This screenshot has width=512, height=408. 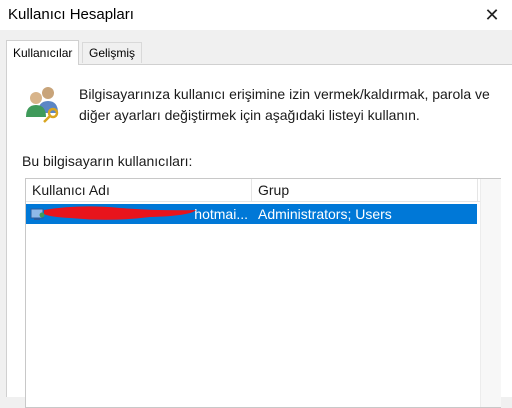 What do you see at coordinates (139, 190) in the screenshot?
I see `column-header-username: Kullanıcı Adı` at bounding box center [139, 190].